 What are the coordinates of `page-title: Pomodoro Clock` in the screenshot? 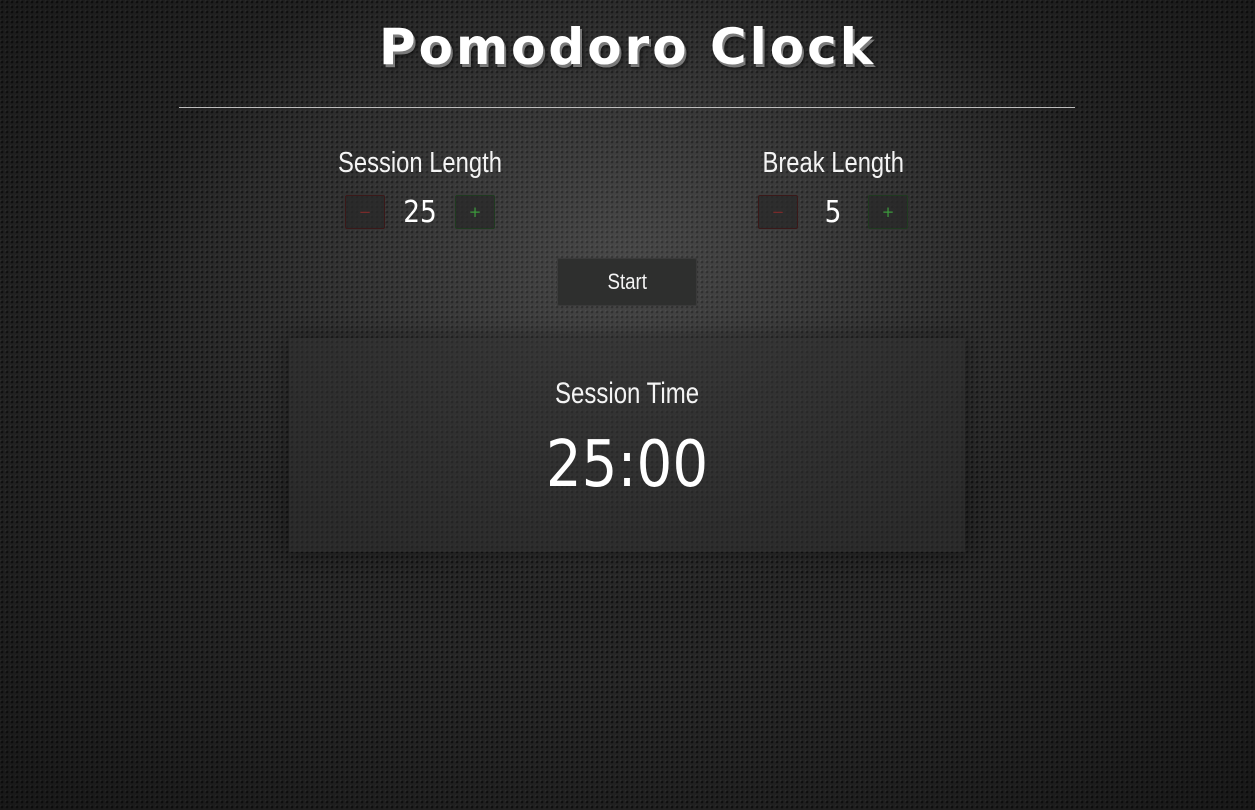 It's located at (627, 47).